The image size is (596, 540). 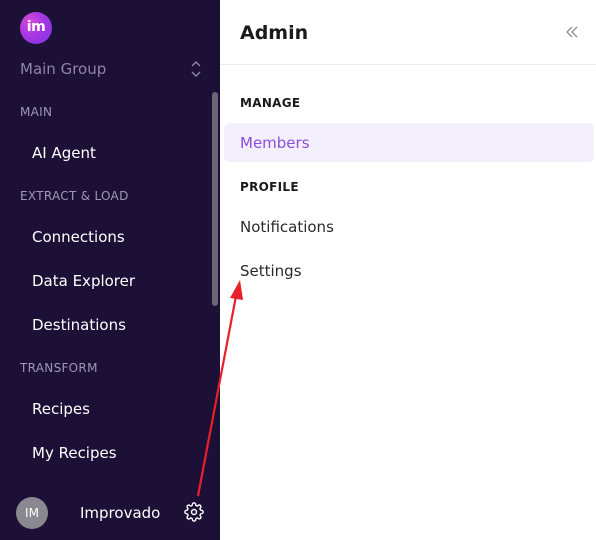 What do you see at coordinates (572, 32) in the screenshot?
I see `double-chevron-left-icon` at bounding box center [572, 32].